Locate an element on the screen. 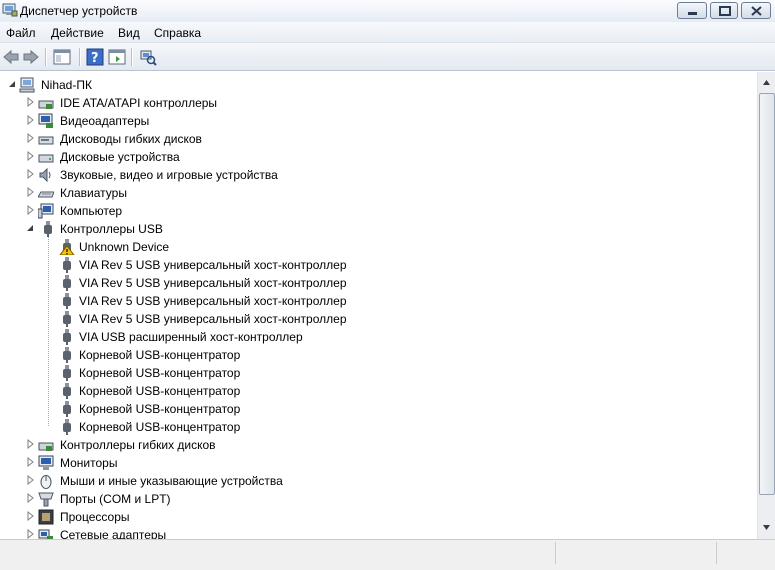 The width and height of the screenshot is (775, 570). tree-category: Дисководы гибких дисков is located at coordinates (378, 139).